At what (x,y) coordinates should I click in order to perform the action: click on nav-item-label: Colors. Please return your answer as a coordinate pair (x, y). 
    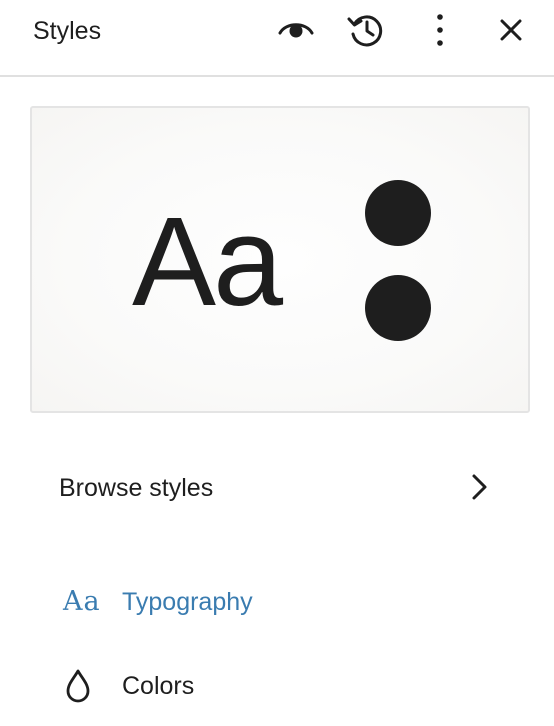
    Looking at the image, I should click on (158, 686).